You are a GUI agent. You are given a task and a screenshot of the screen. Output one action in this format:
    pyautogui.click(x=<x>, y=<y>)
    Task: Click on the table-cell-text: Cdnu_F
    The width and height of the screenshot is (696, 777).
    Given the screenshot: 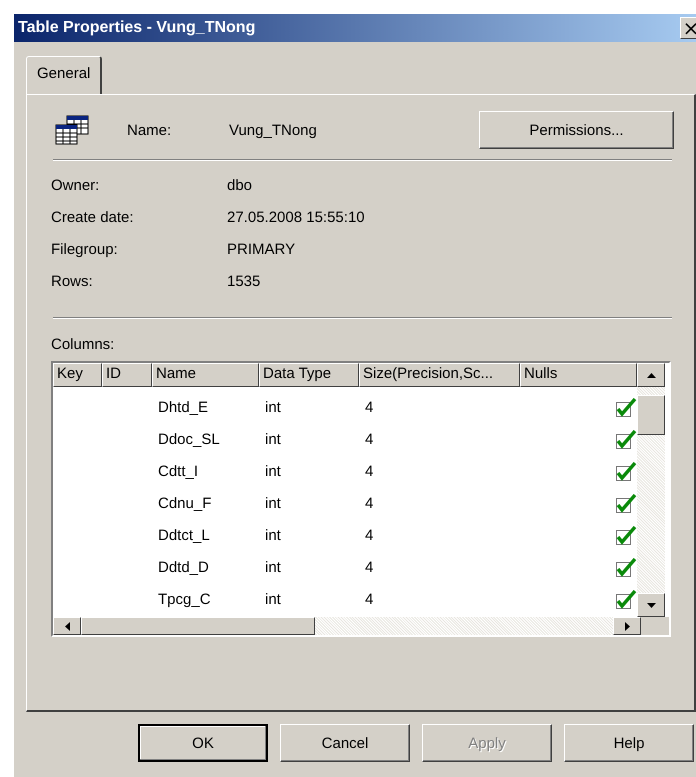 What is the action you would take?
    pyautogui.click(x=184, y=503)
    